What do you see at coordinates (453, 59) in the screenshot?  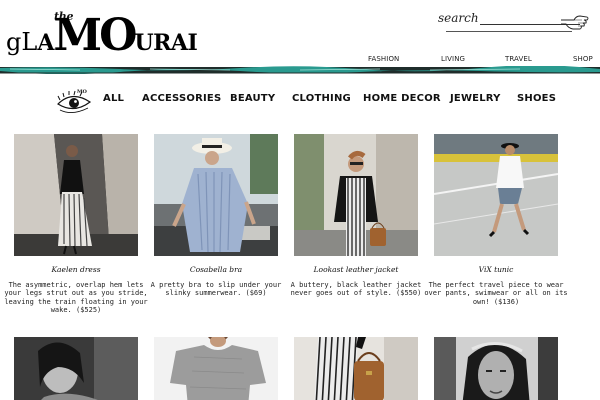 I see `top-nav-living: LIVING` at bounding box center [453, 59].